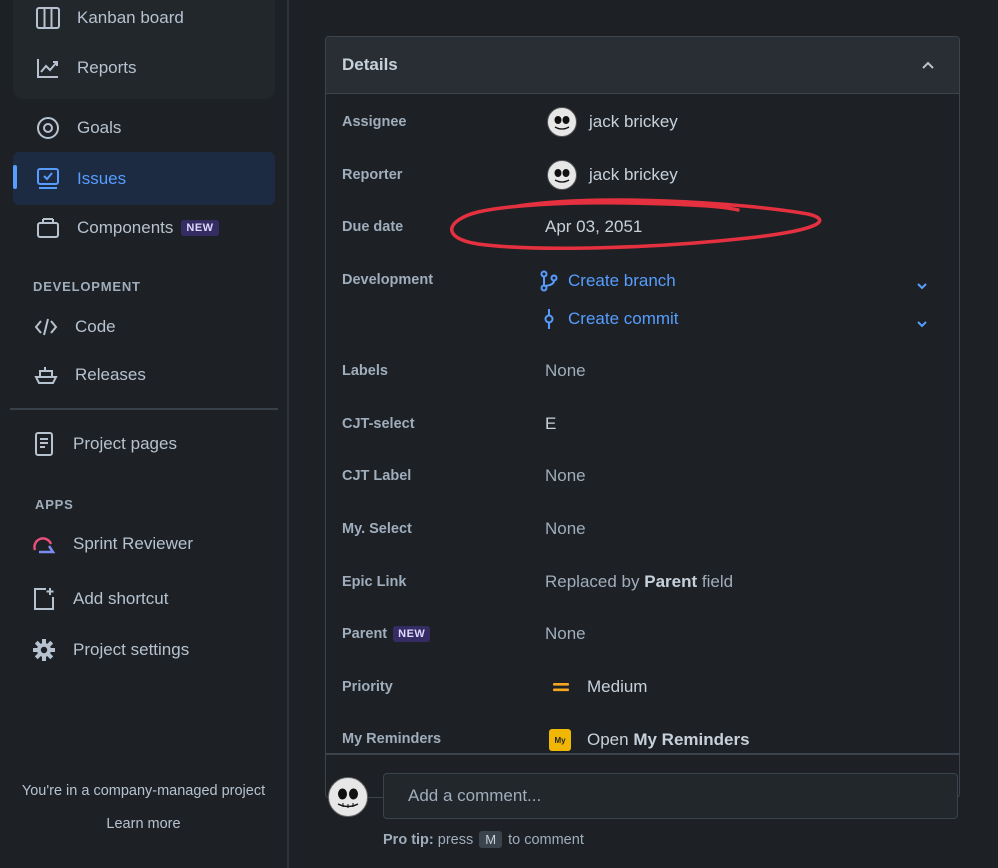 The height and width of the screenshot is (868, 998). What do you see at coordinates (592, 581) in the screenshot?
I see `epic-link-prefix: Replaced by` at bounding box center [592, 581].